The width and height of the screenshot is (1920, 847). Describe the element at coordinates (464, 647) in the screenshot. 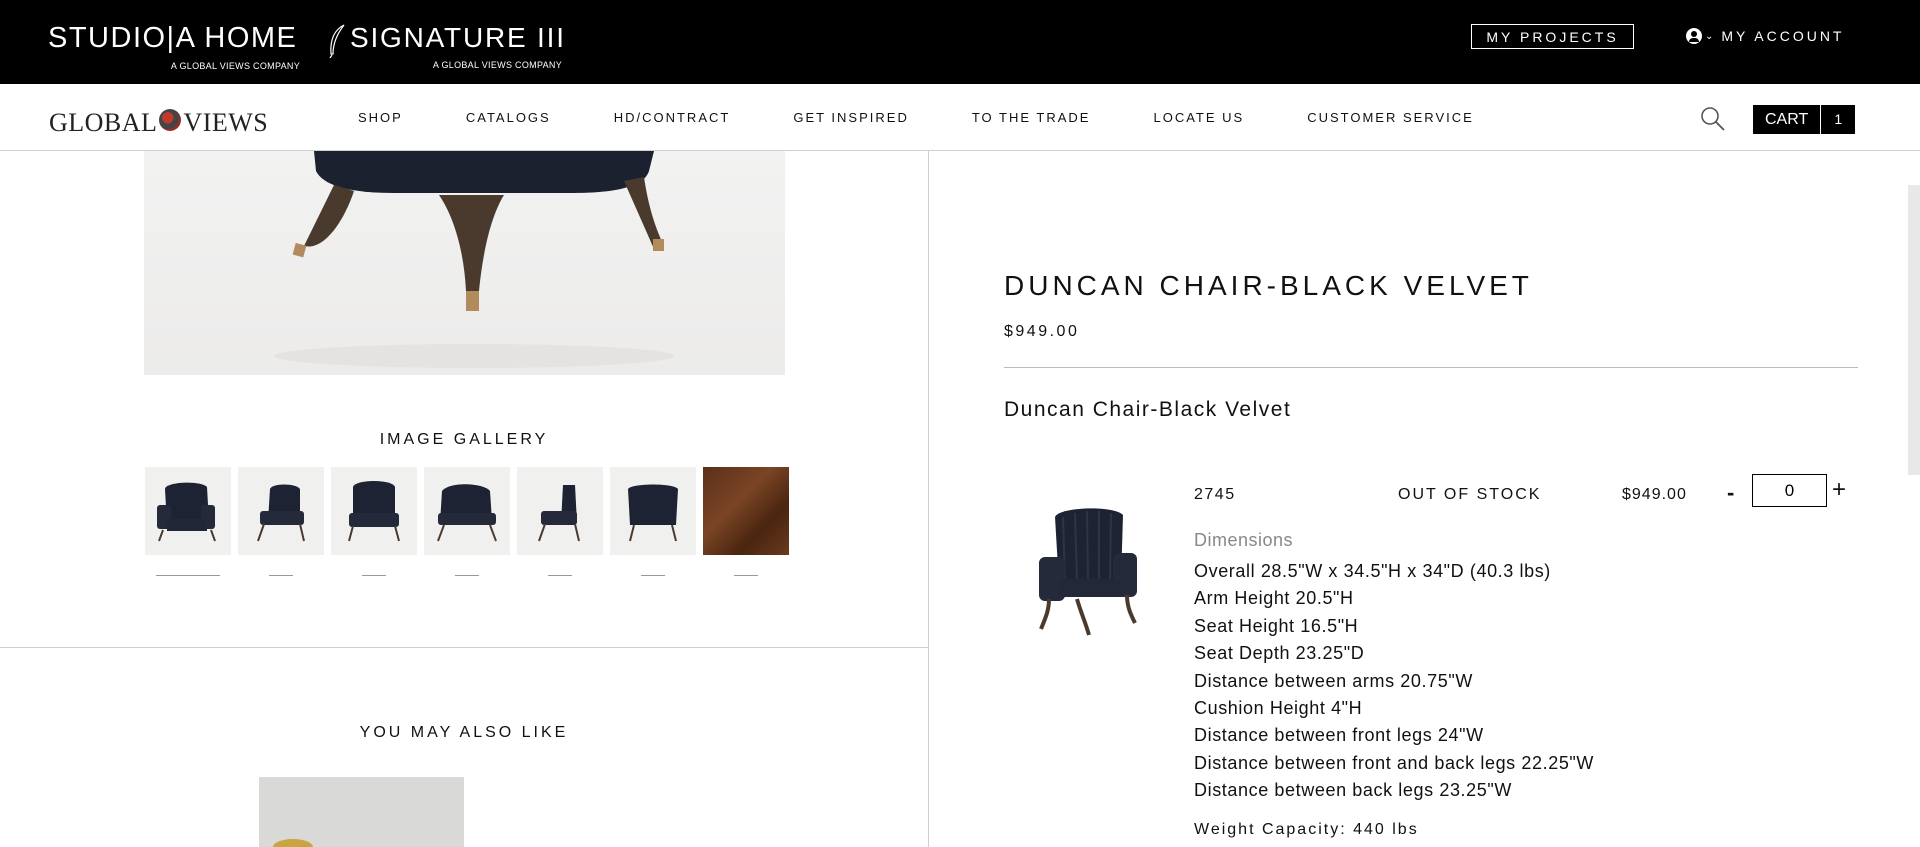

I see `section-divider` at that location.